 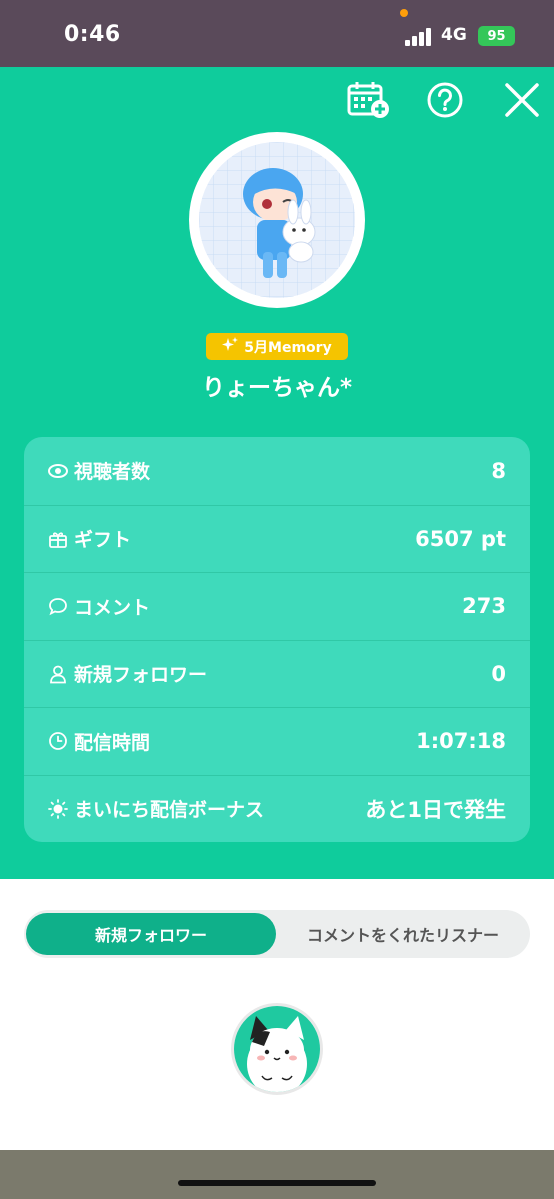 What do you see at coordinates (522, 100) in the screenshot?
I see `close-icon` at bounding box center [522, 100].